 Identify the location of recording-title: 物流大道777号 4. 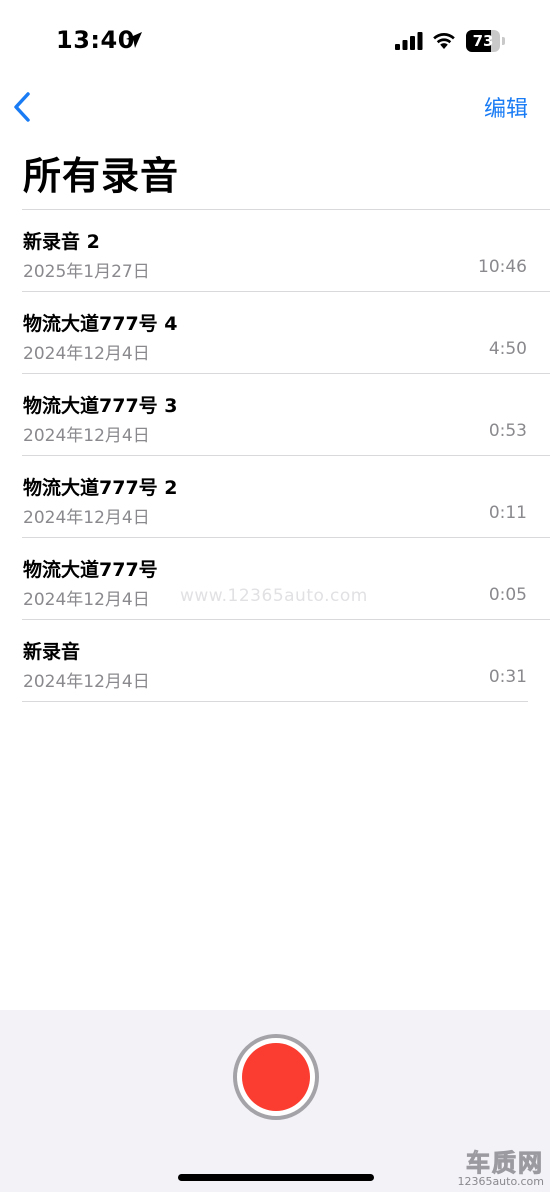
(100, 324).